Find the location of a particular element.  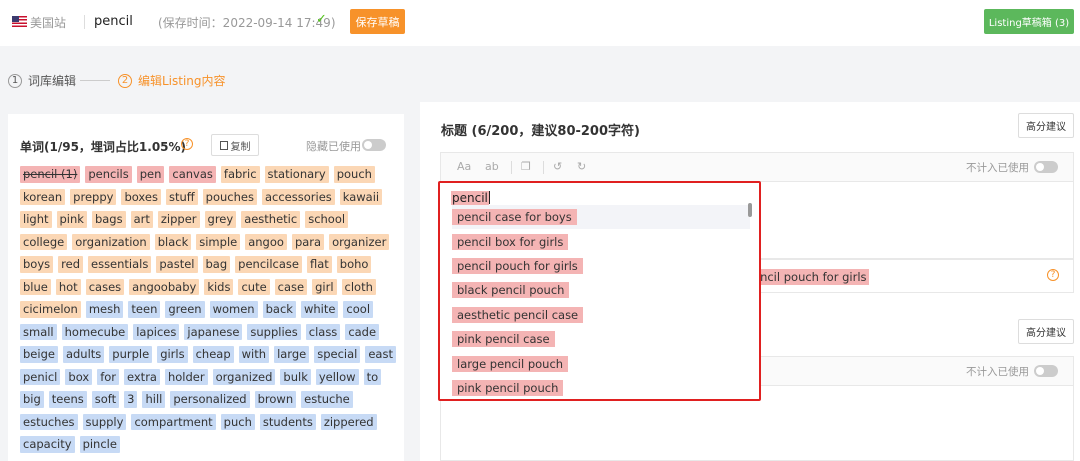

word-tag: stationary is located at coordinates (296, 174).